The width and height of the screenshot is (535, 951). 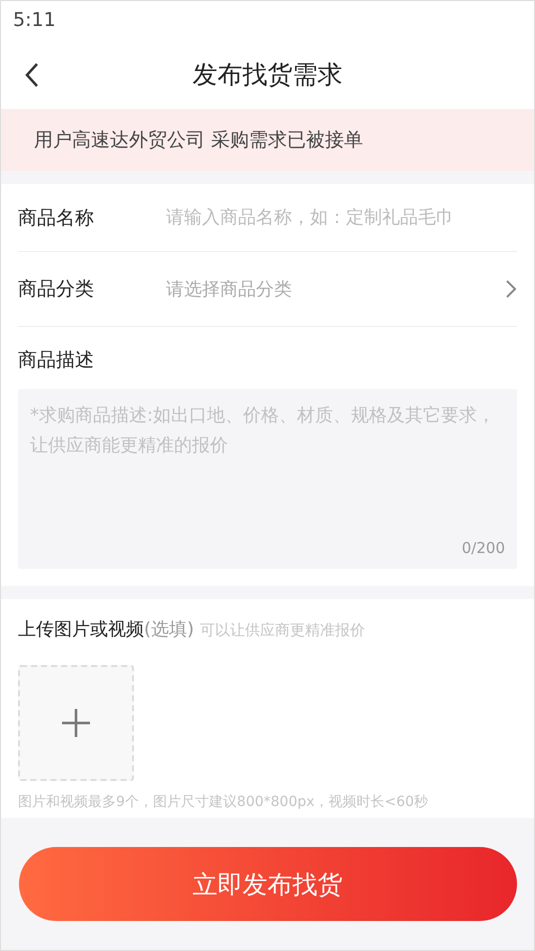 I want to click on status-time: 5:11, so click(x=34, y=20).